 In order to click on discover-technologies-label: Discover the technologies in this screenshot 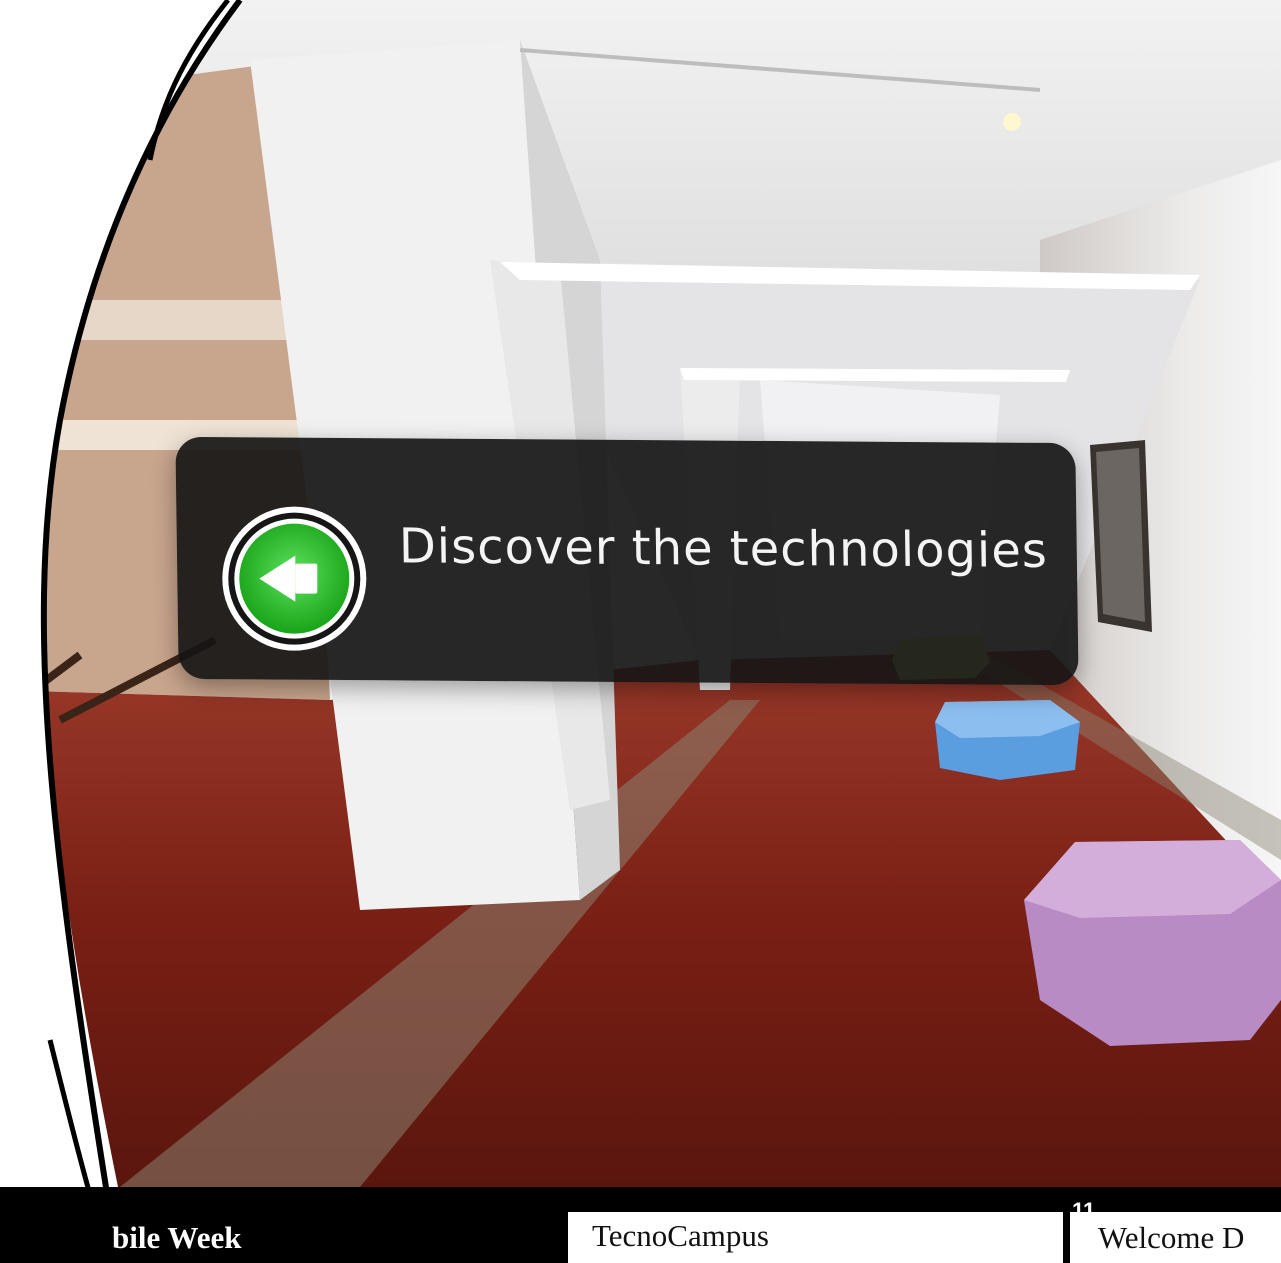, I will do `click(723, 548)`.